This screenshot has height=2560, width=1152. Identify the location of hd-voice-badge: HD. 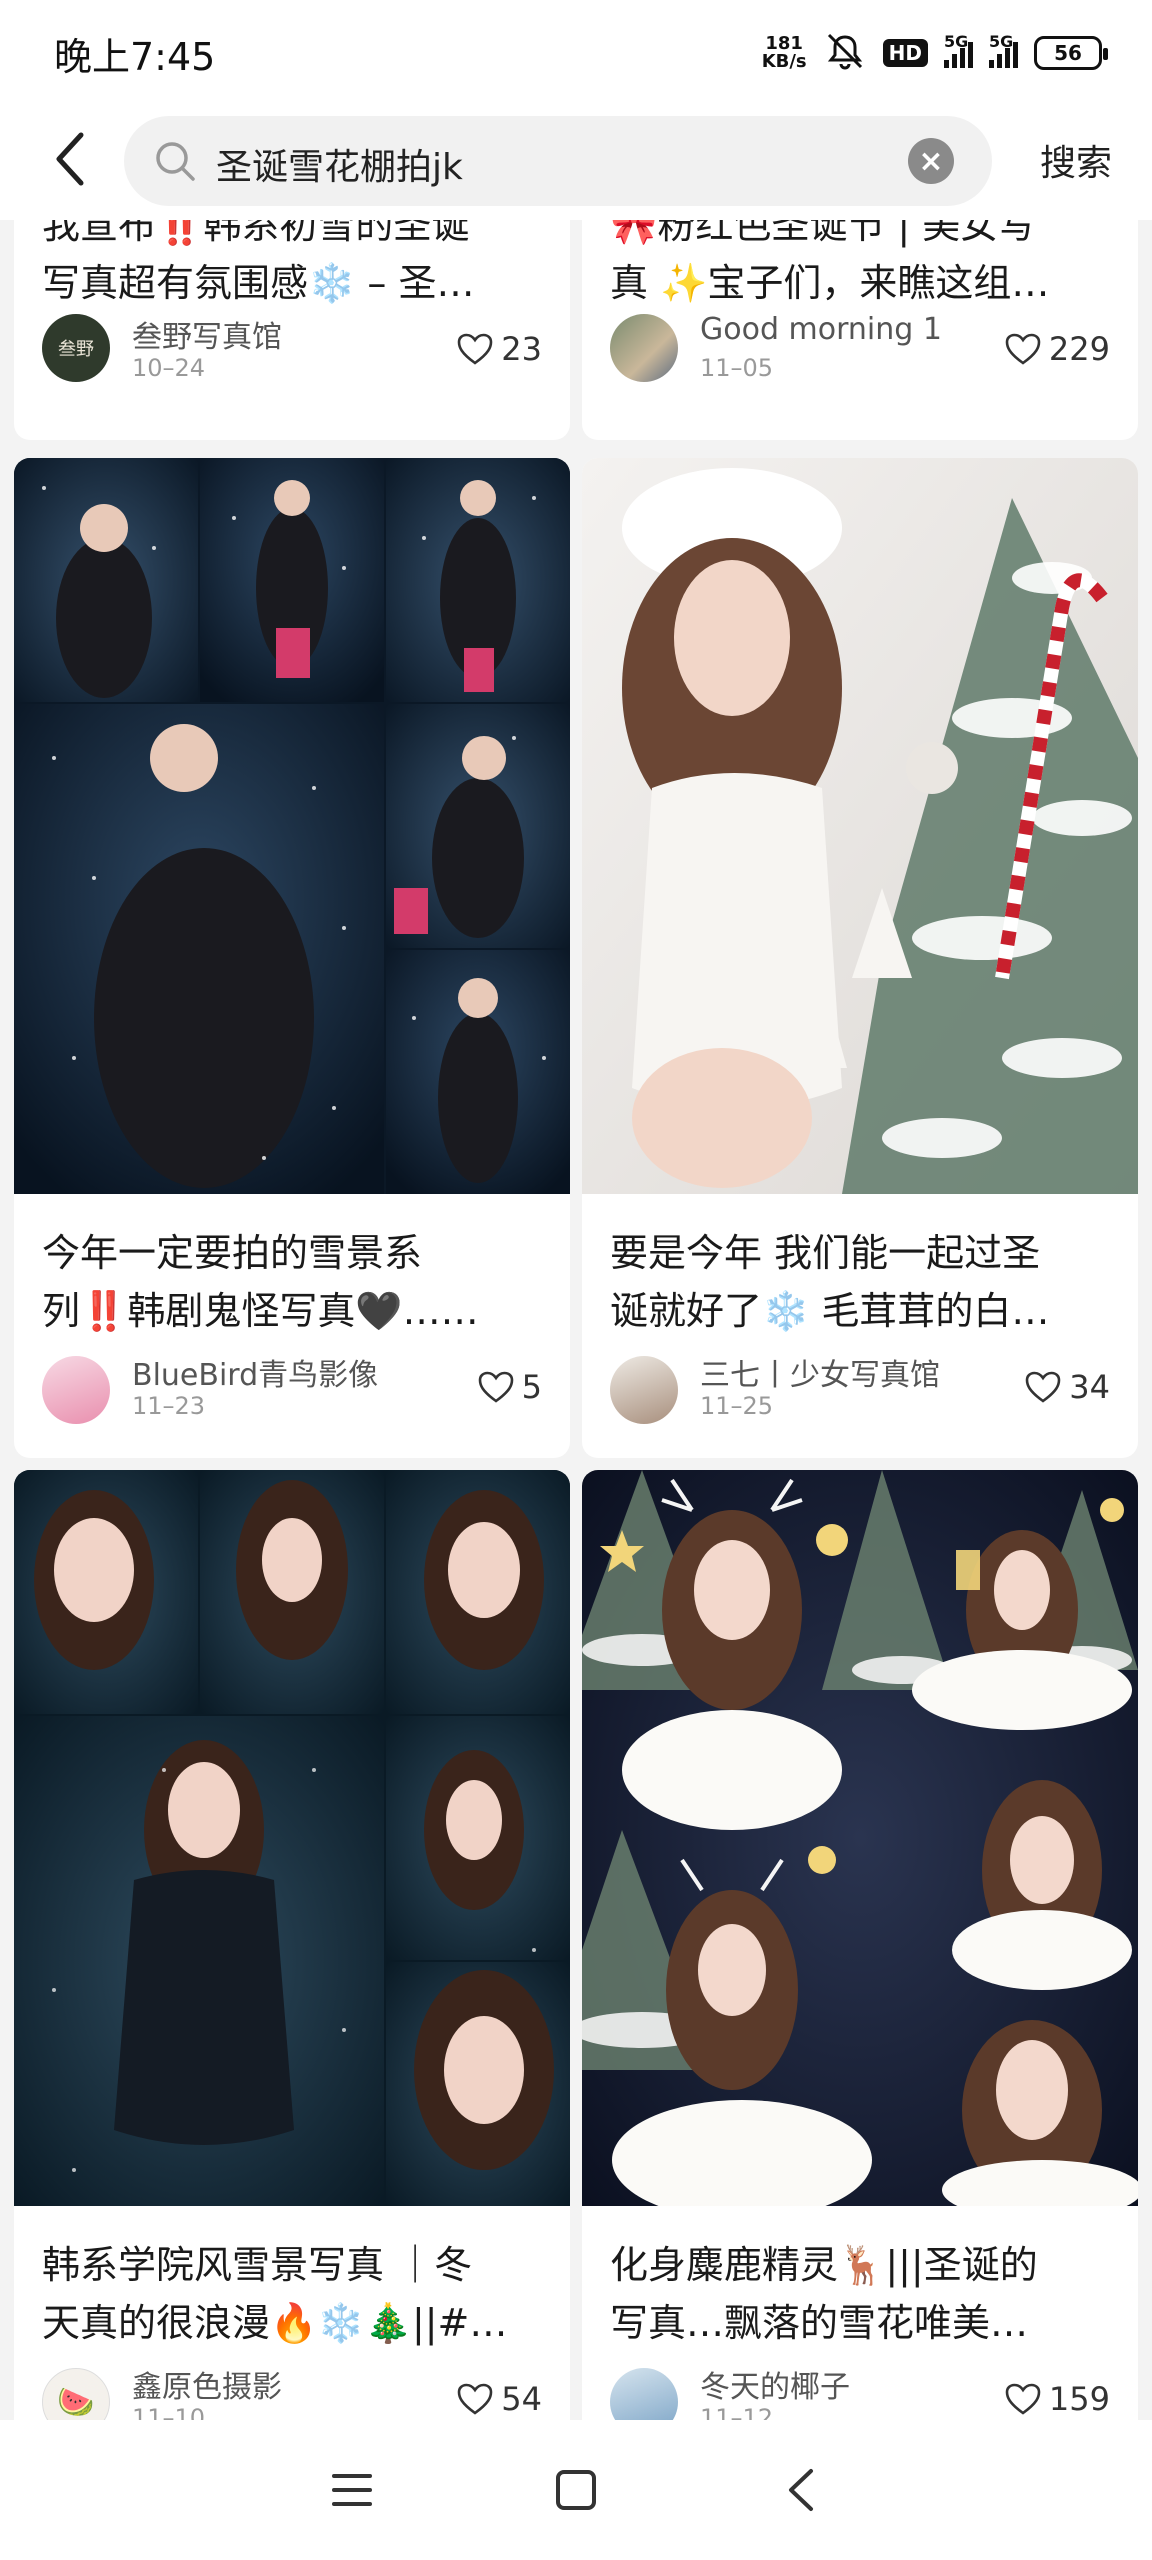
(905, 53).